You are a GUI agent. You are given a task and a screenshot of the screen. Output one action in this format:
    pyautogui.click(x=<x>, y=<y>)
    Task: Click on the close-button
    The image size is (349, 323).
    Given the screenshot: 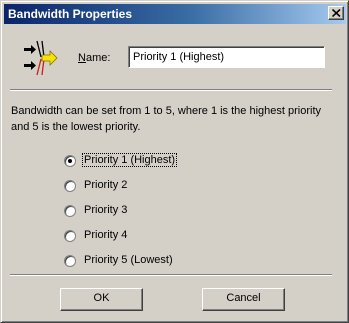 What is the action you would take?
    pyautogui.click(x=336, y=13)
    